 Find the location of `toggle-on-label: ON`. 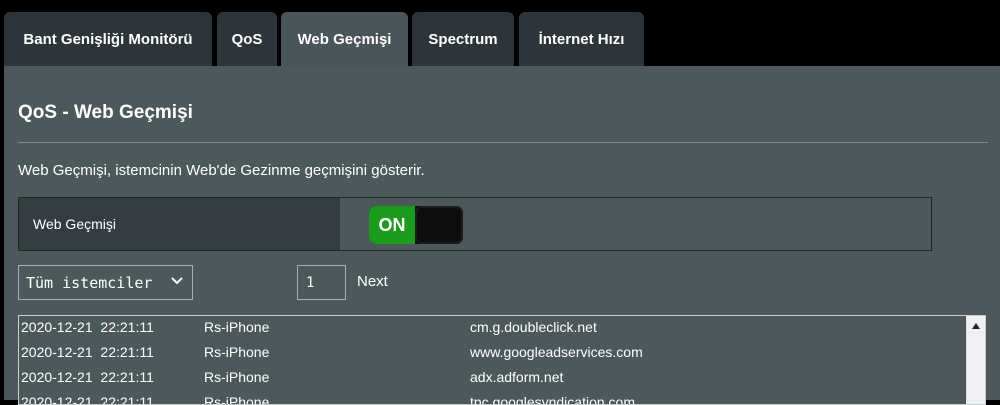

toggle-on-label: ON is located at coordinates (392, 225).